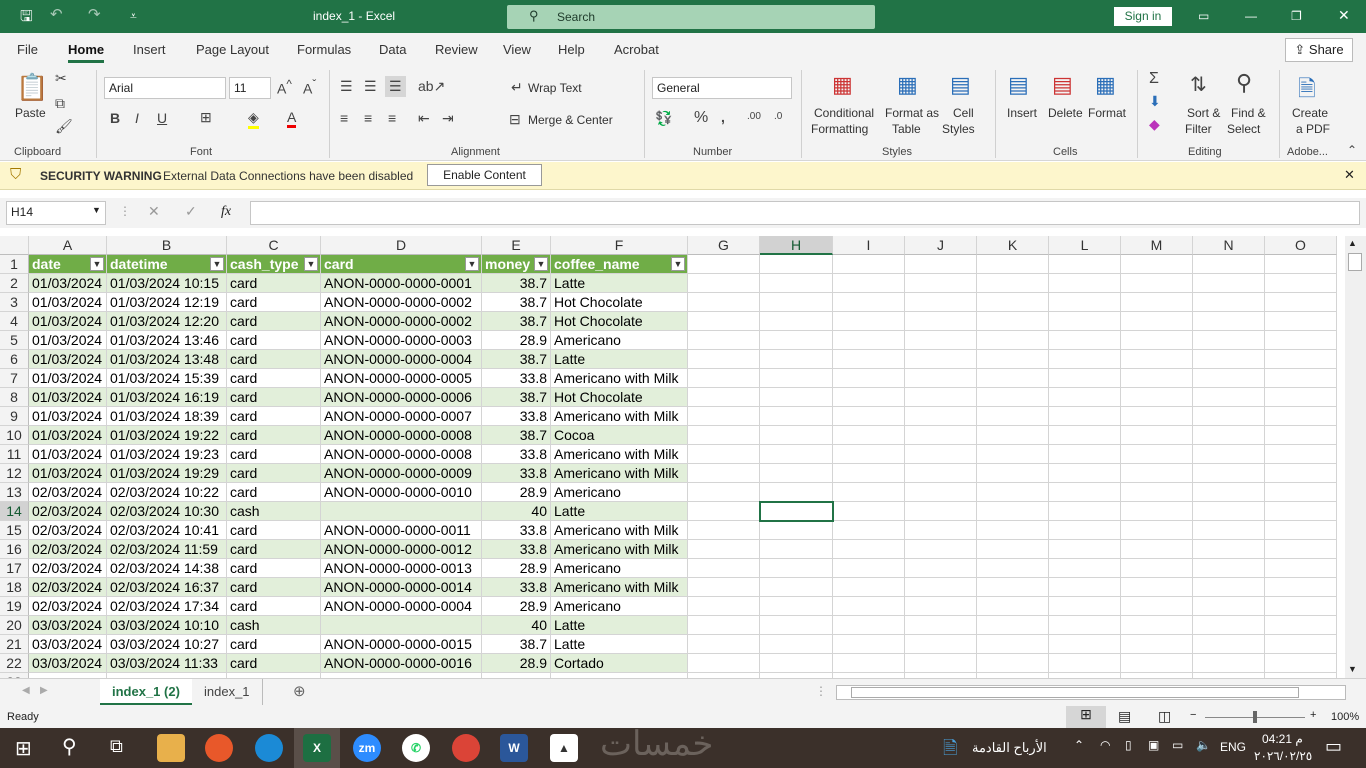  What do you see at coordinates (805, 213) in the screenshot?
I see `formula-input` at bounding box center [805, 213].